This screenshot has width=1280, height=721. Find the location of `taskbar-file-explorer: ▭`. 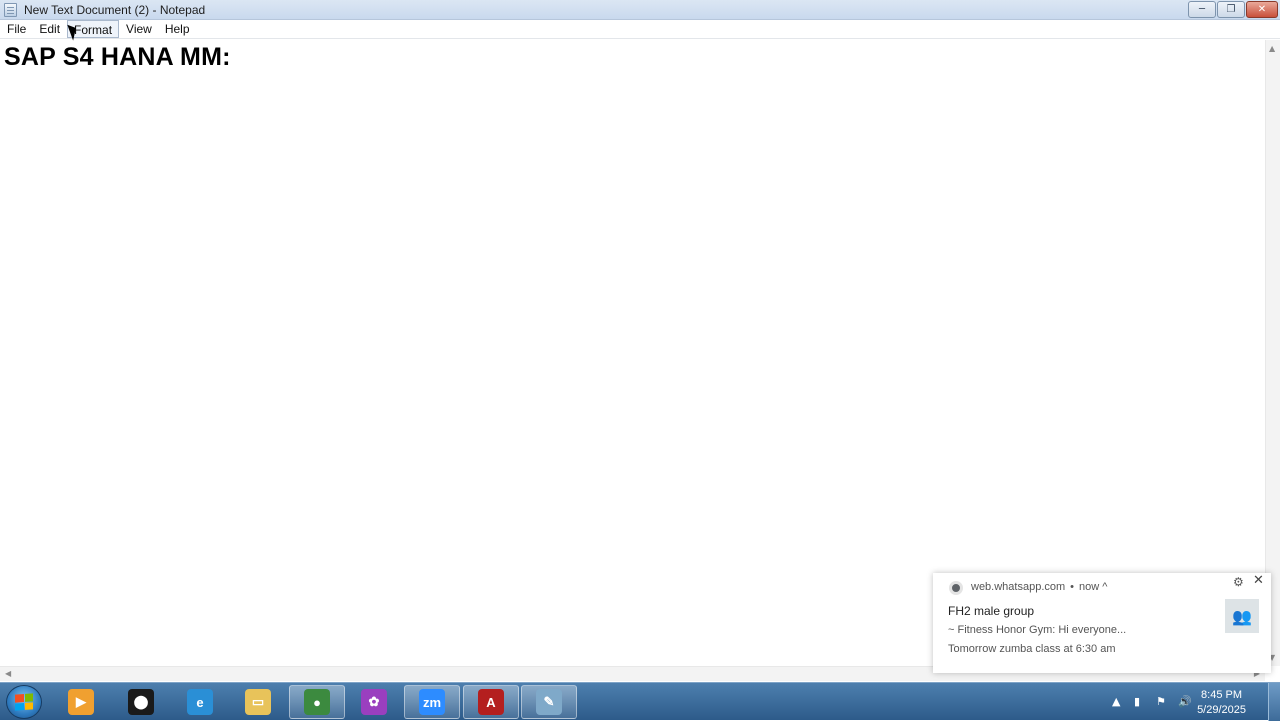

taskbar-file-explorer: ▭ is located at coordinates (258, 702).